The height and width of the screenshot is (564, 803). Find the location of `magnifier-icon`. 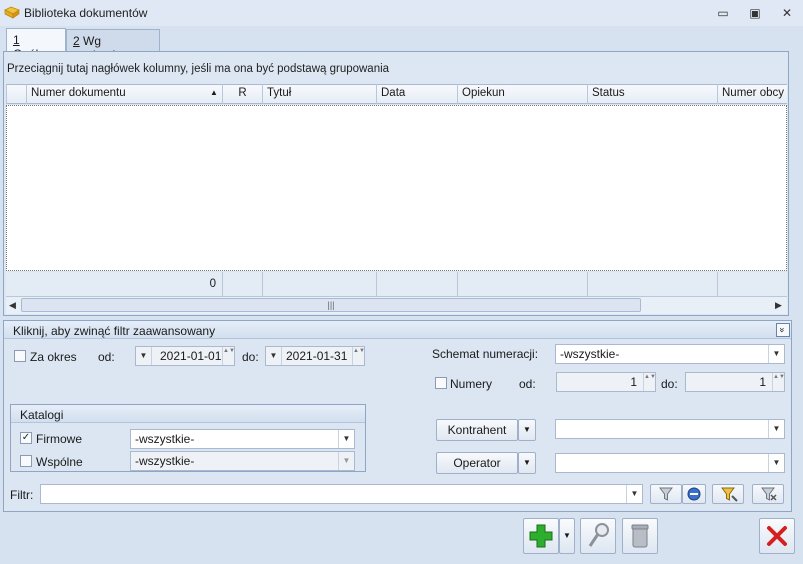

magnifier-icon is located at coordinates (598, 535).